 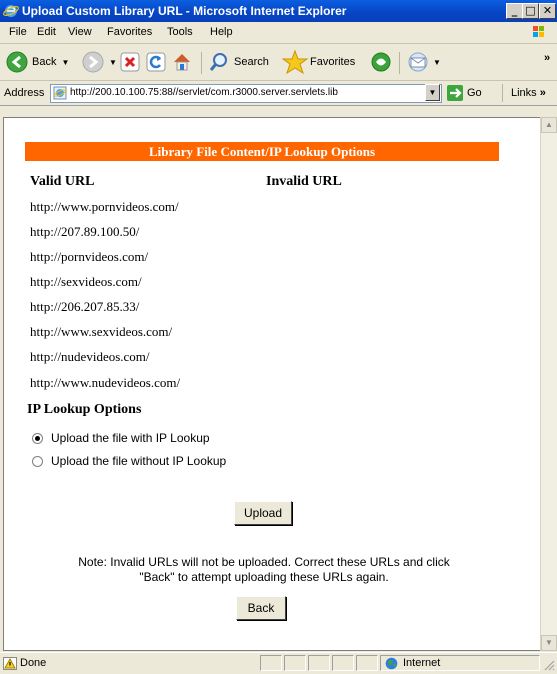 I want to click on toolbar: Back ▼ ▼ Search Favorites ▼ », so click(x=278, y=62).